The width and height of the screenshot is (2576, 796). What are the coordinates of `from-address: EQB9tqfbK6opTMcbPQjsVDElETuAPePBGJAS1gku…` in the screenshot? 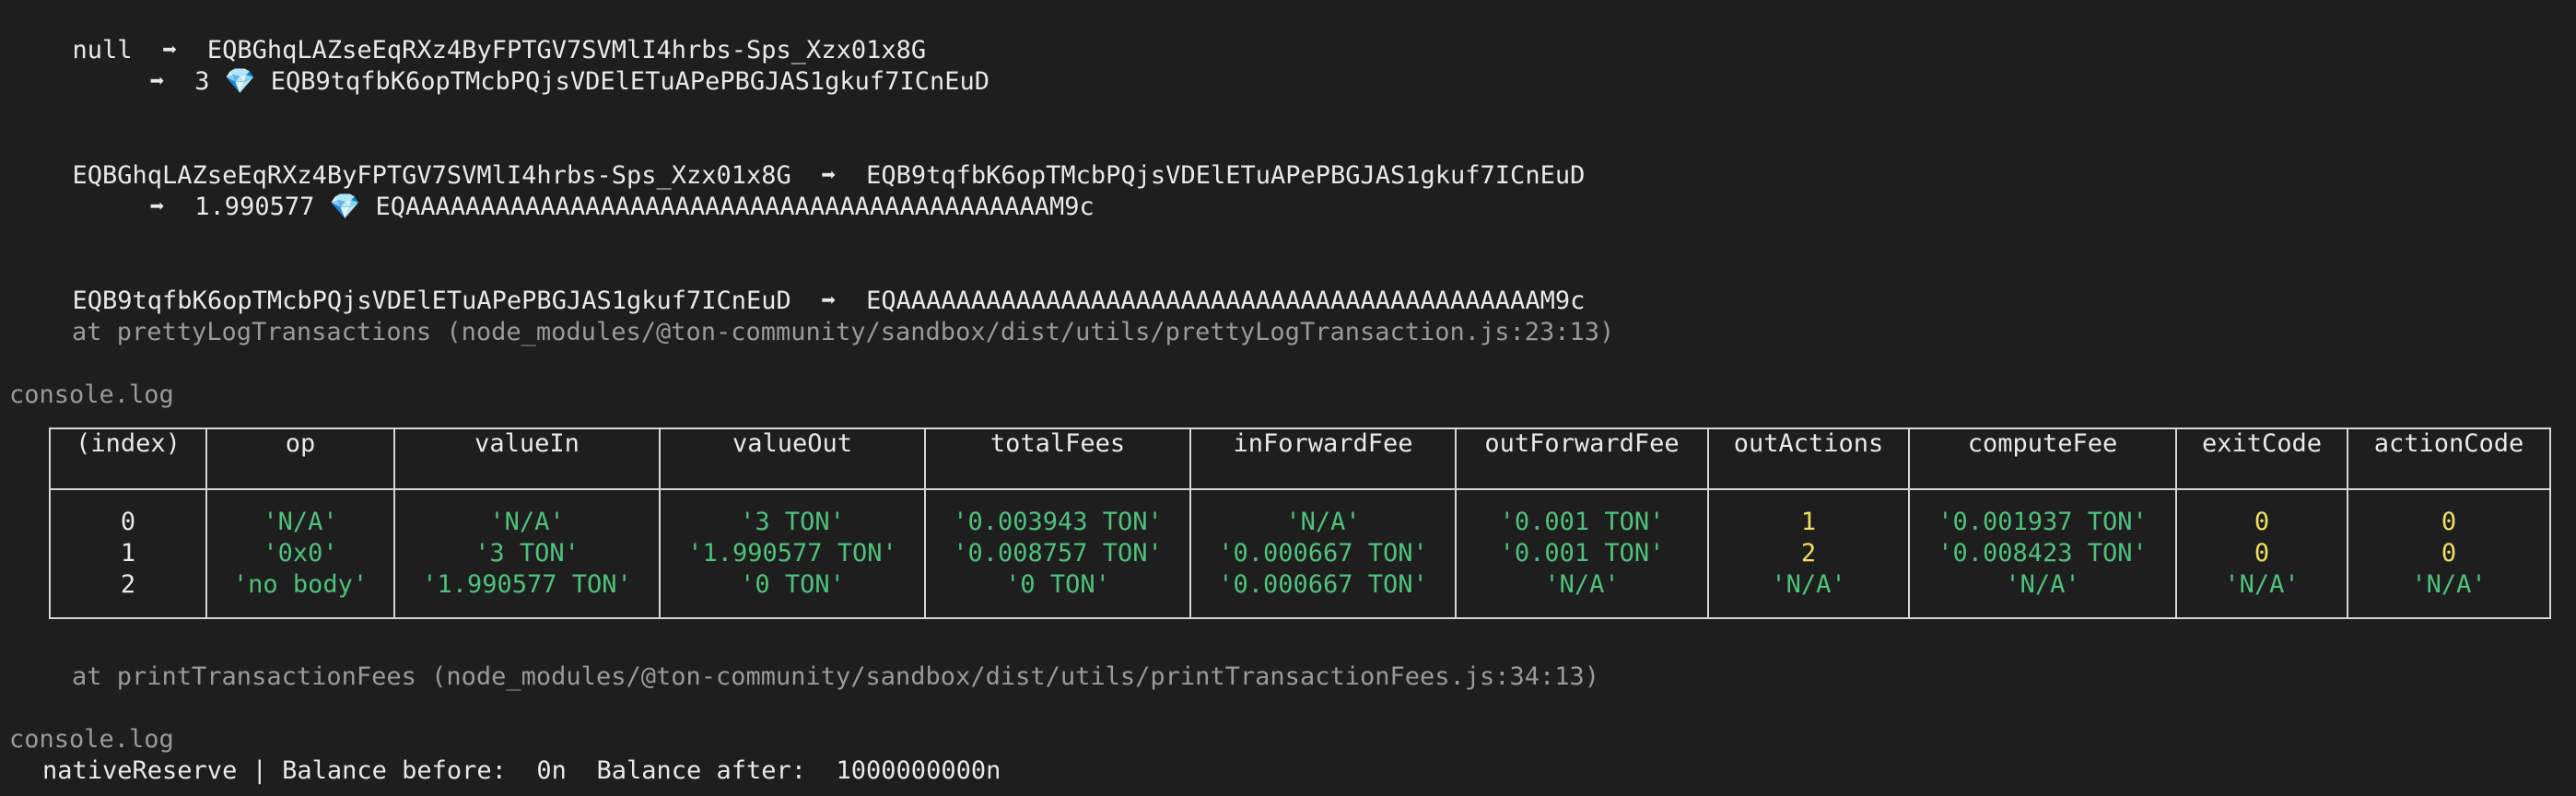 It's located at (431, 301).